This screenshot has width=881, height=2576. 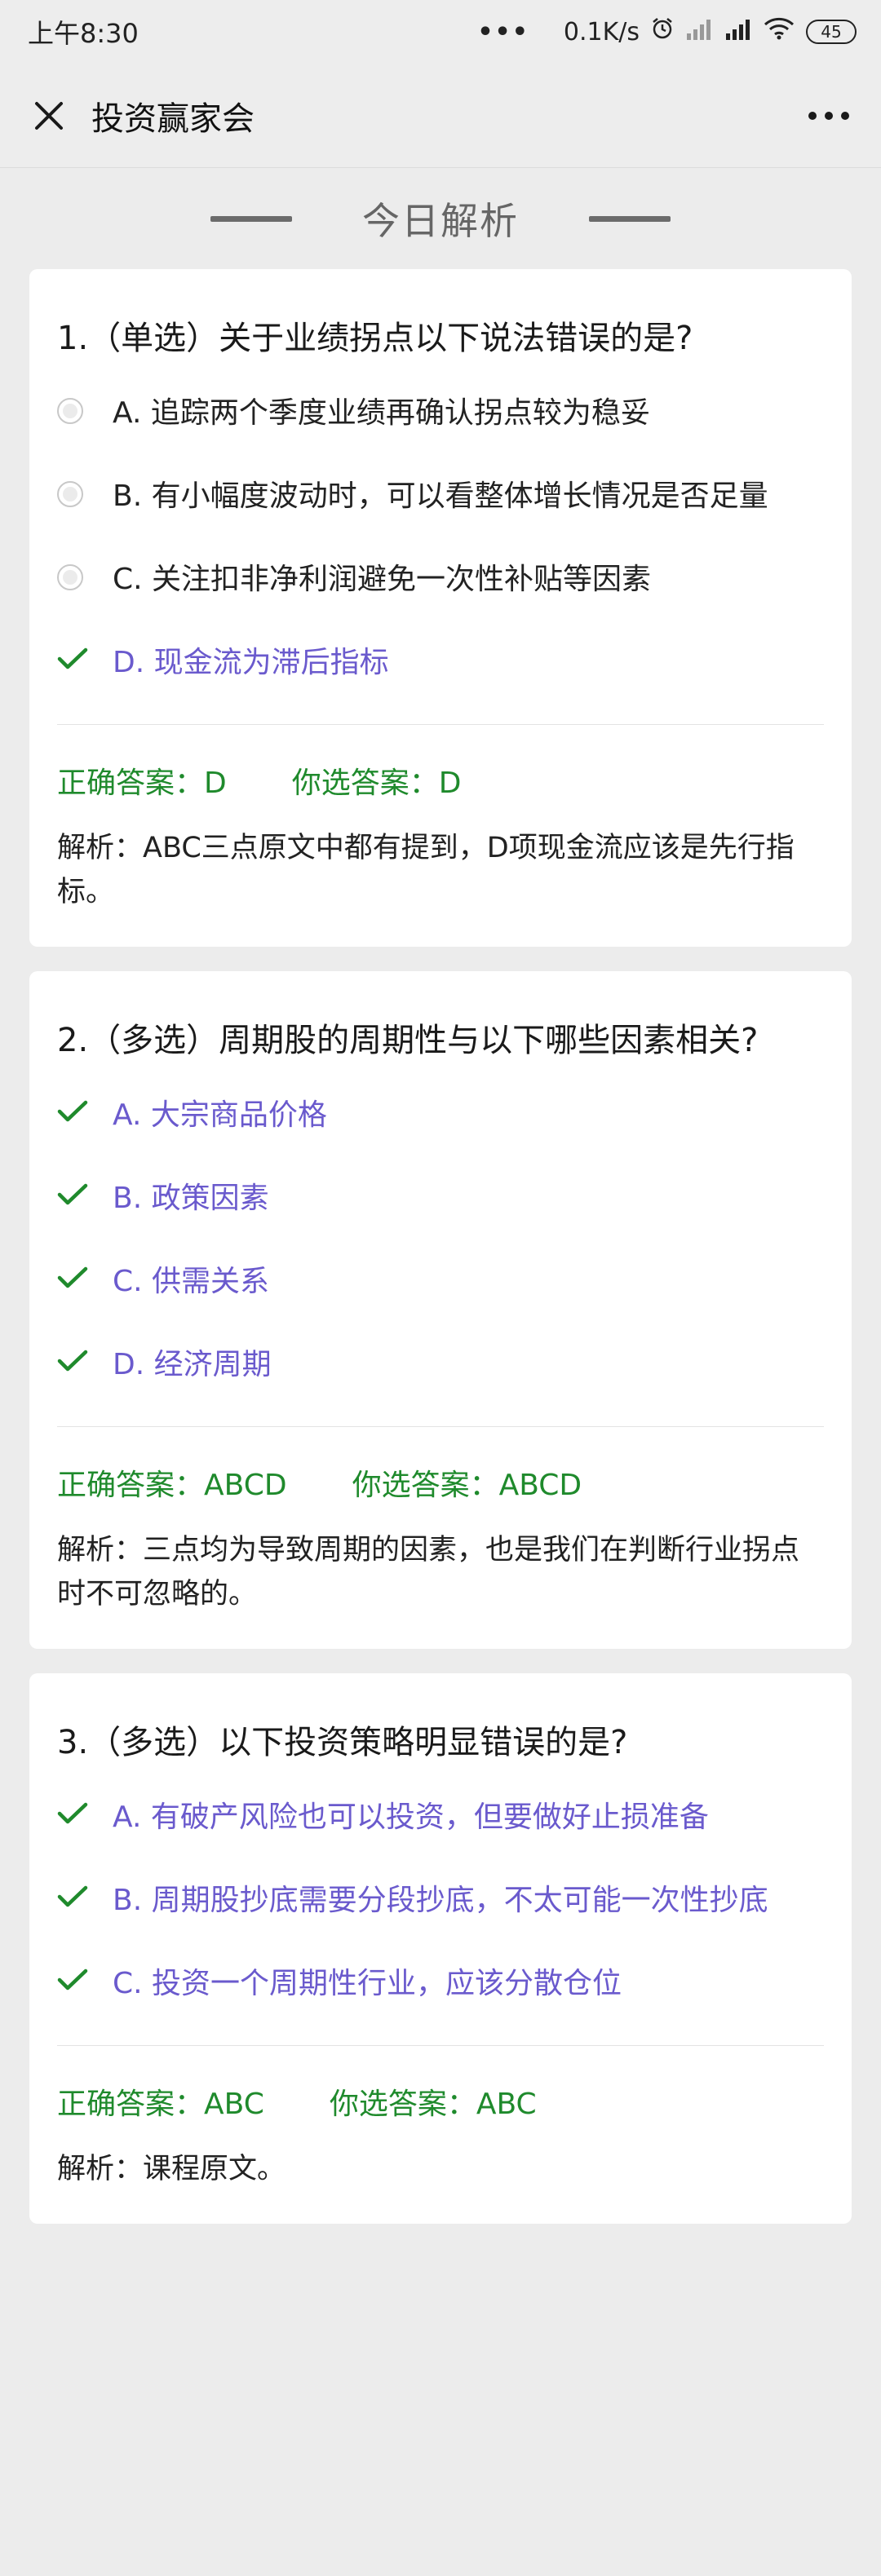 I want to click on answer-option: B. 周期股抄底需要分段抄底，不太可能一次性抄底, so click(x=440, y=1901).